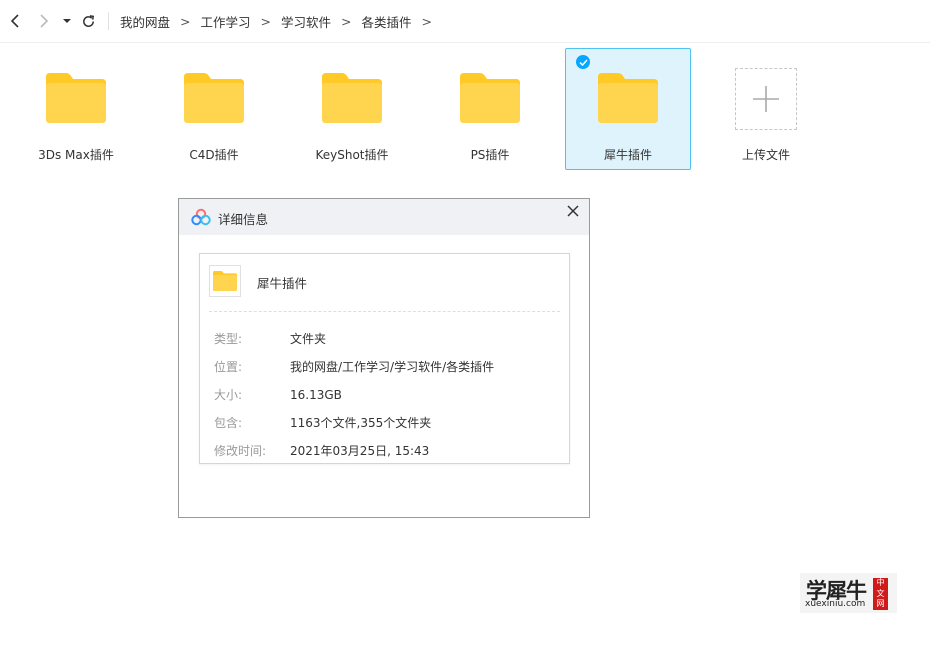 Image resolution: width=930 pixels, height=647 pixels. I want to click on folder-item-keyshot: KeyShot插件, so click(352, 109).